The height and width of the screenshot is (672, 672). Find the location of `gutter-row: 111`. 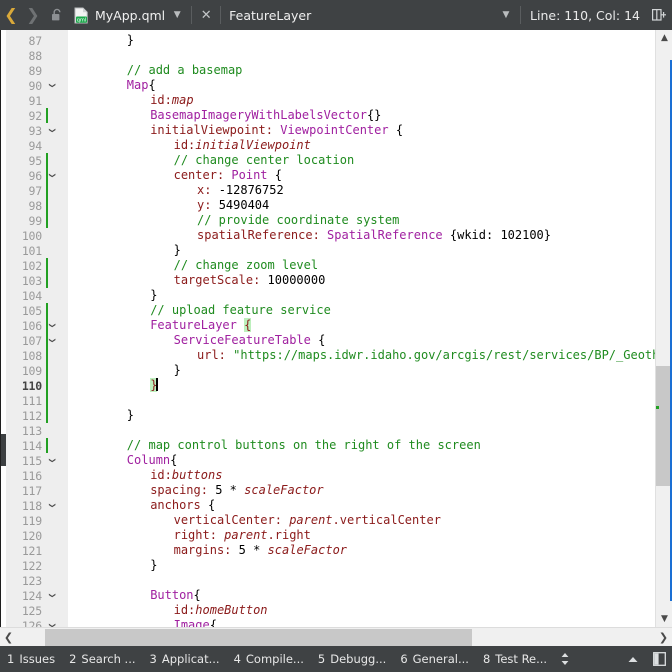

gutter-row: 111 is located at coordinates (37, 400).